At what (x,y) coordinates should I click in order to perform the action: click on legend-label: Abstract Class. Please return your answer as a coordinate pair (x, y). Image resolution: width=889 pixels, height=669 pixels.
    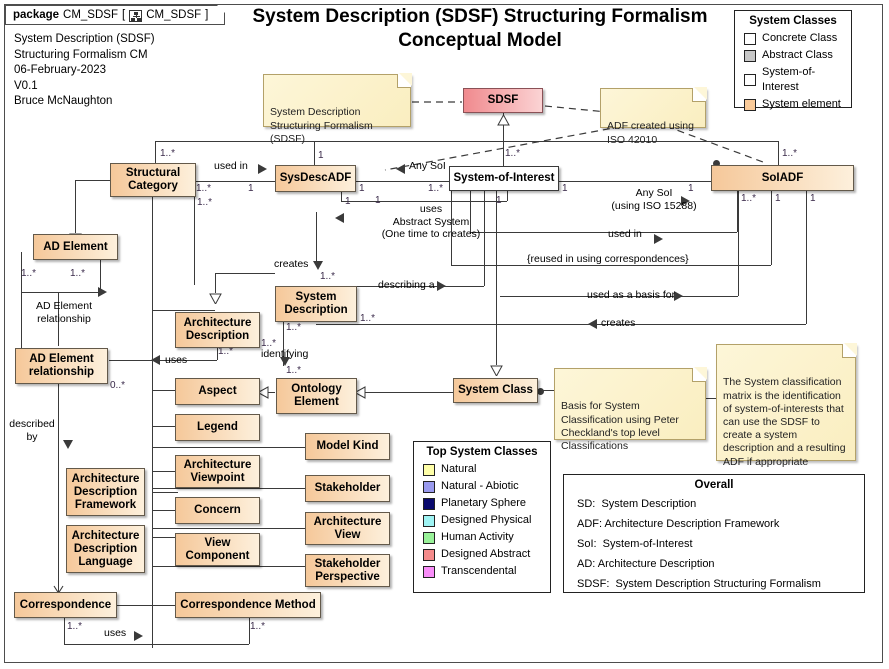
    Looking at the image, I should click on (797, 55).